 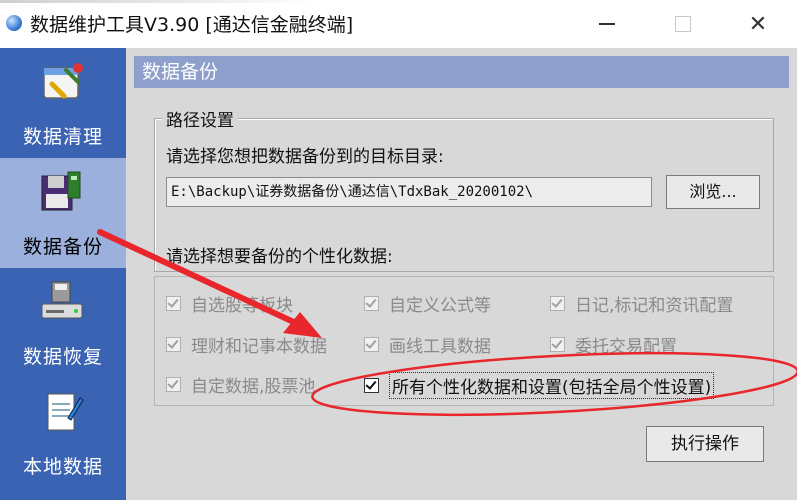 I want to click on option-label: 自选股等板块, so click(x=242, y=306).